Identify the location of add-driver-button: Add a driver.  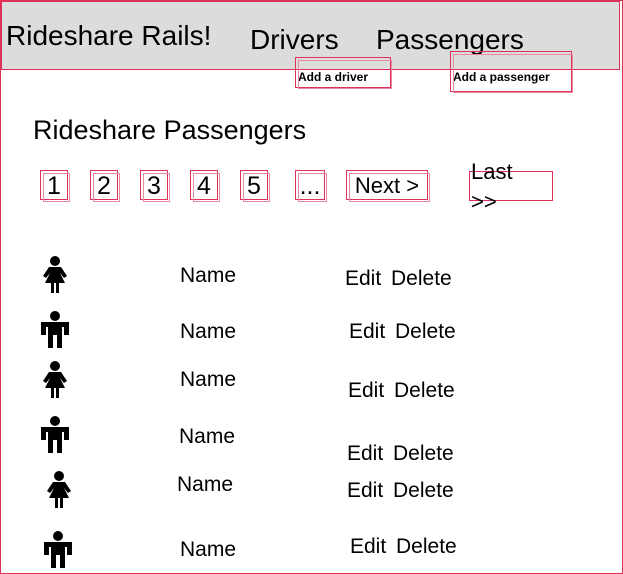
(343, 73).